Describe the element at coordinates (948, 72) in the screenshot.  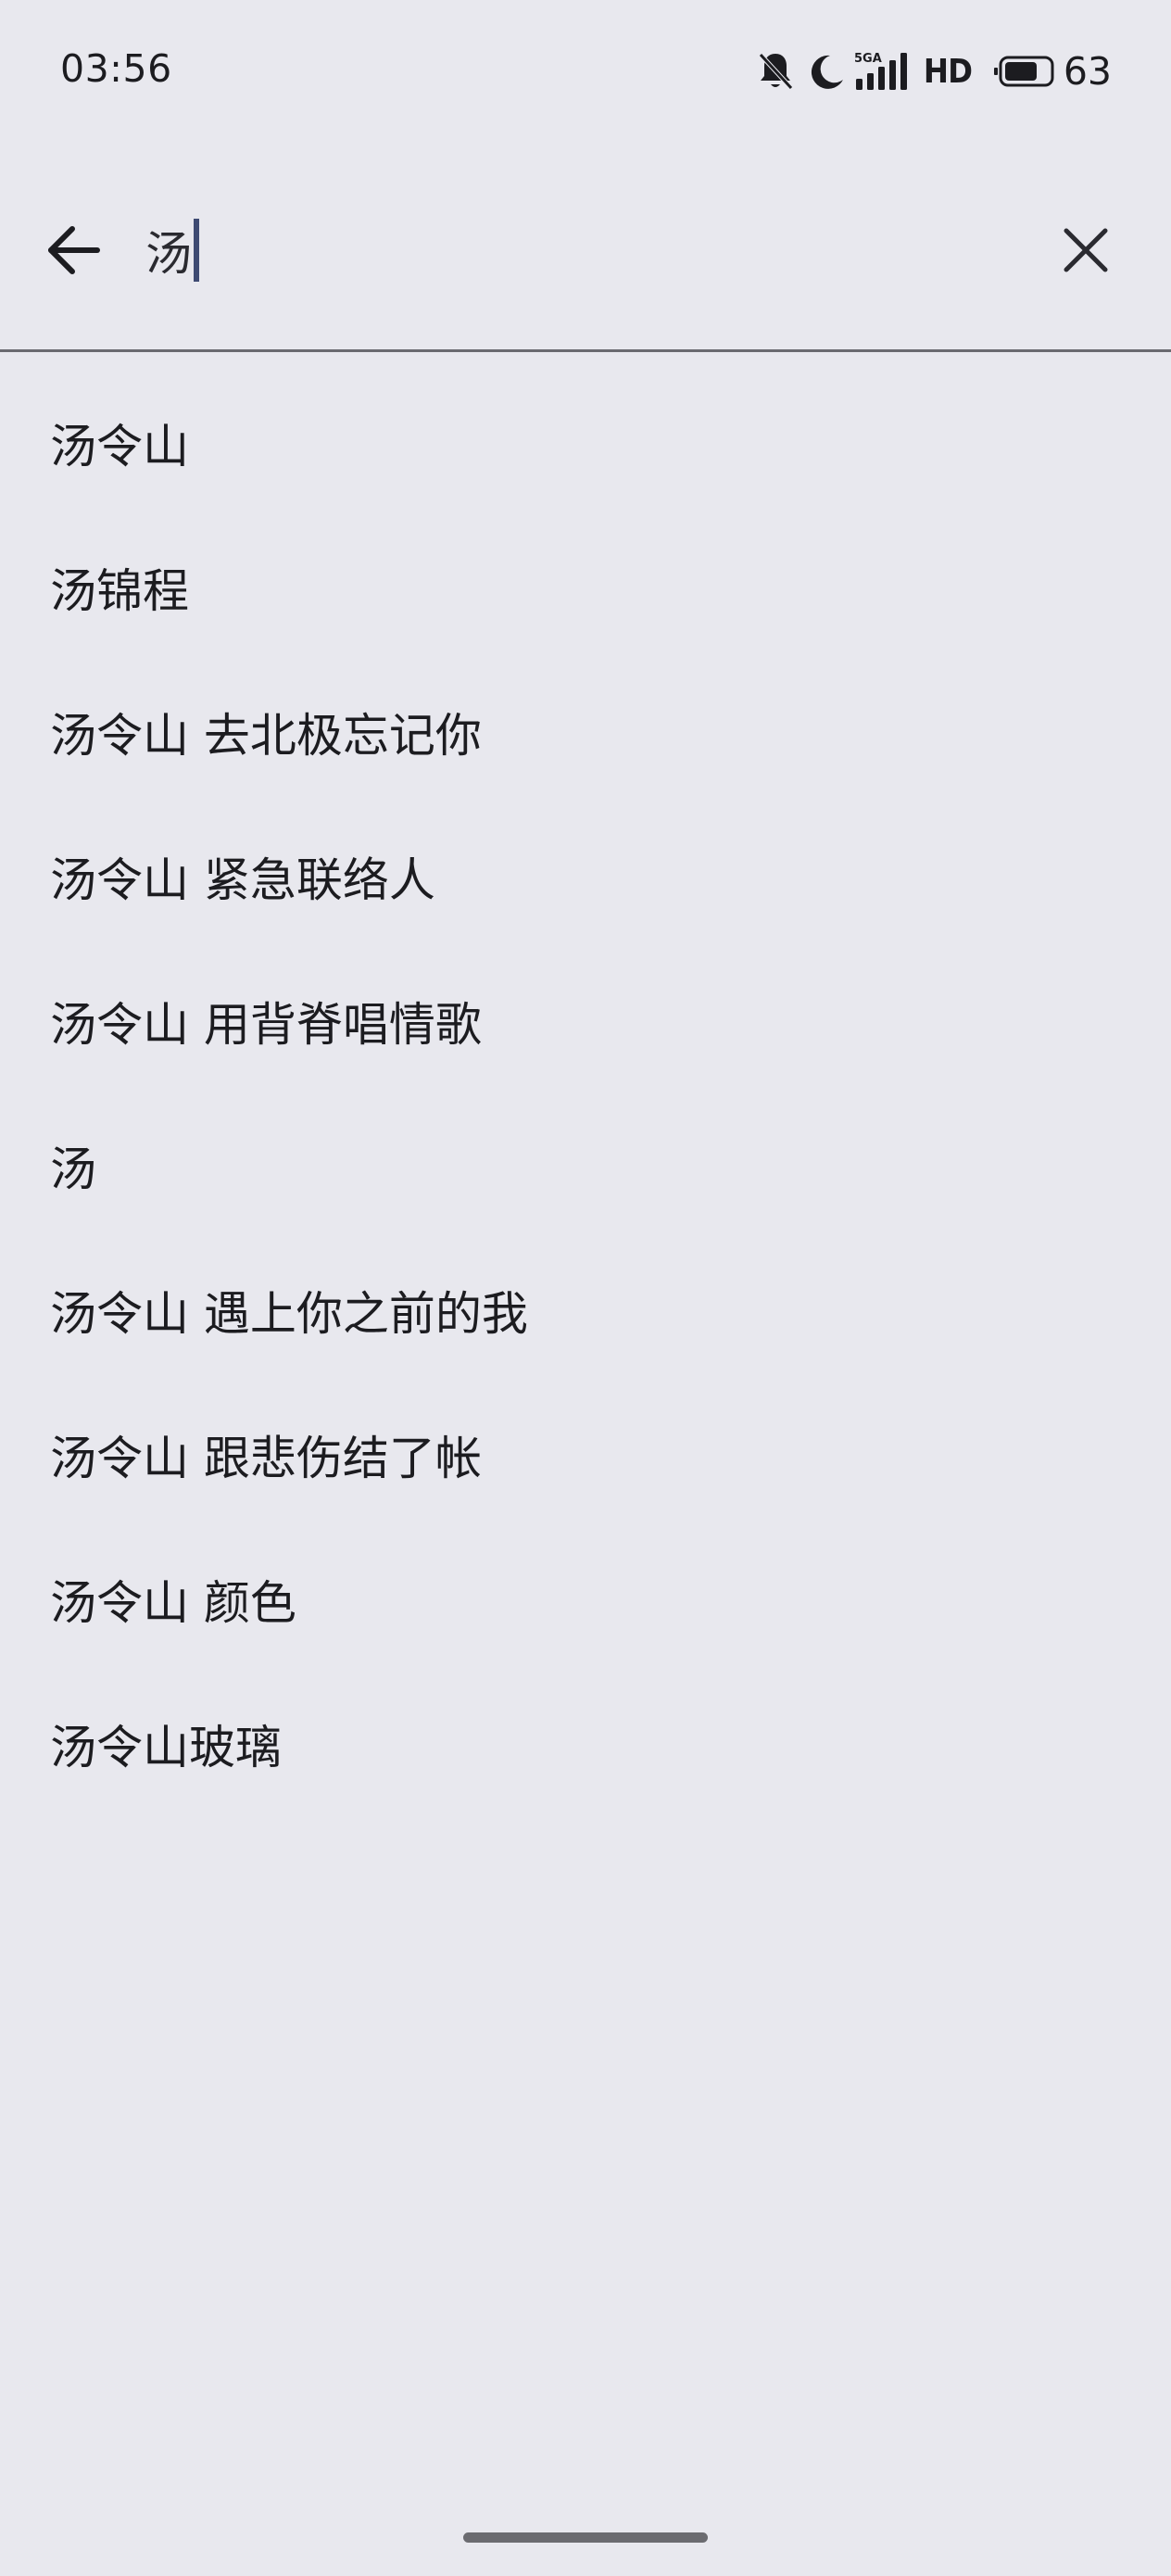
I see `network-type-label: HD` at that location.